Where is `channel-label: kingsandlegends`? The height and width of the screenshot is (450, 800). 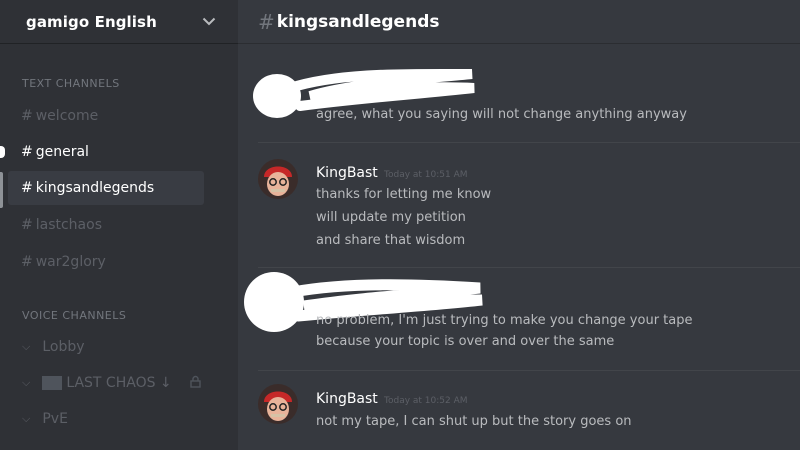 channel-label: kingsandlegends is located at coordinates (95, 188).